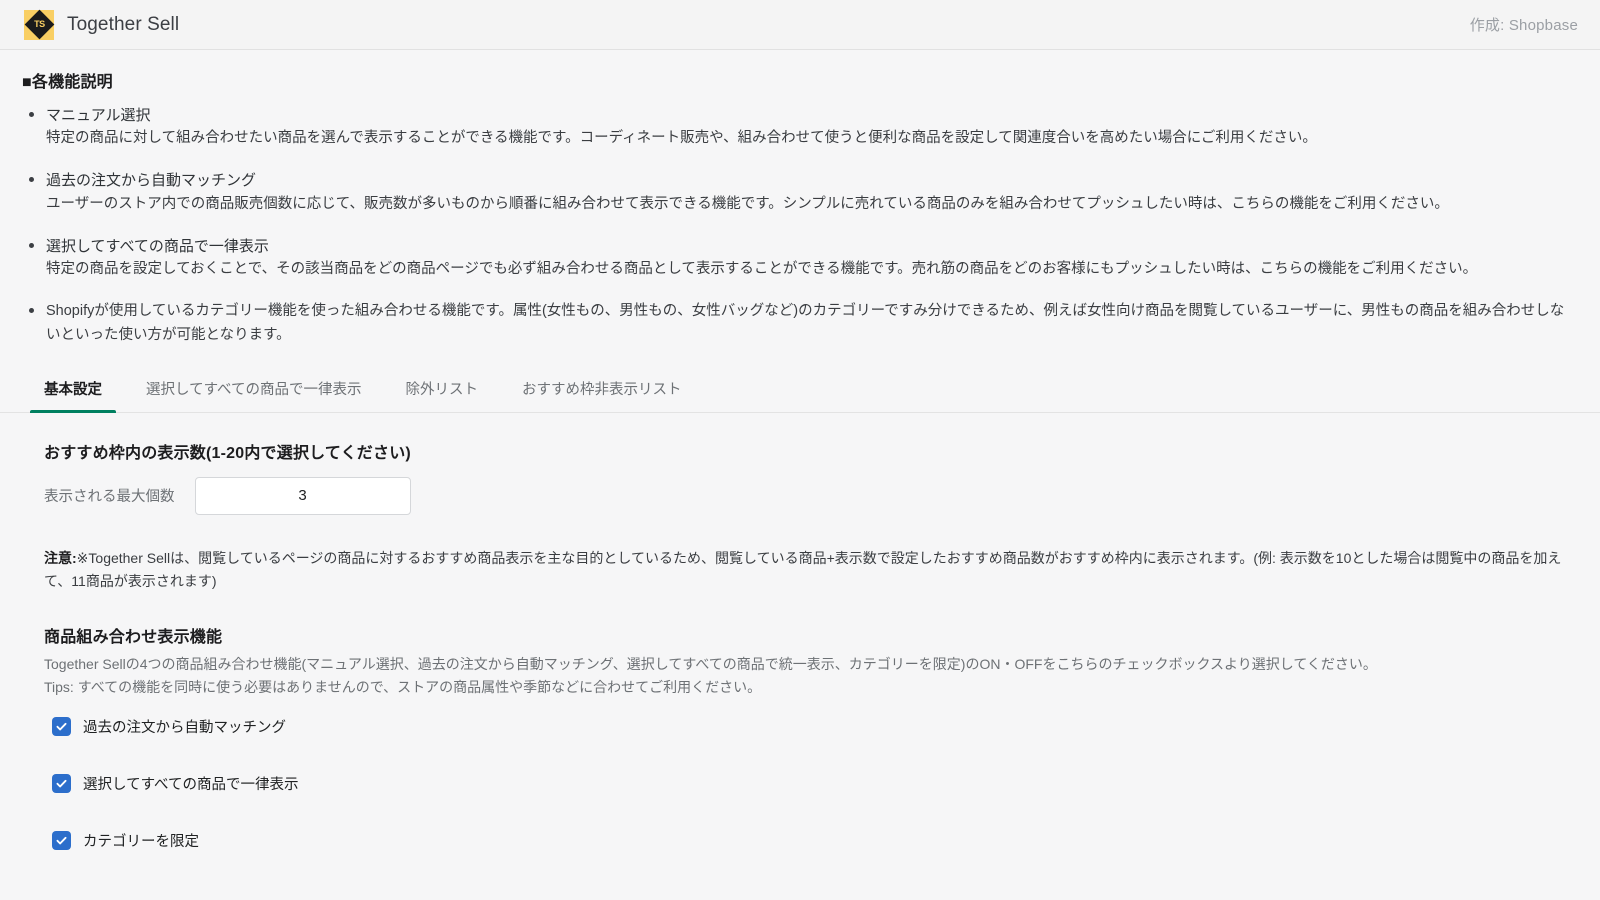 The image size is (1600, 900). Describe the element at coordinates (109, 497) in the screenshot. I see `display-count-label: 表示される最大個数` at that location.